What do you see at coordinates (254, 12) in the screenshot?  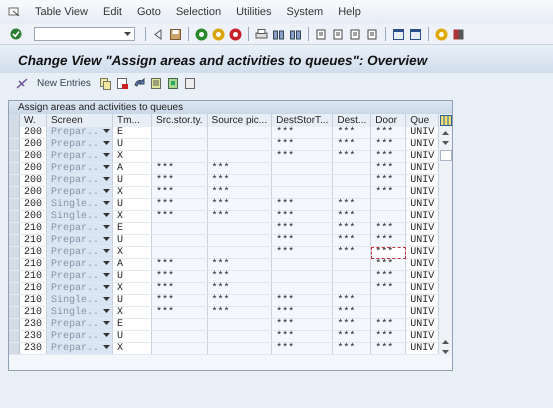 I see `menu-item: Utilities` at bounding box center [254, 12].